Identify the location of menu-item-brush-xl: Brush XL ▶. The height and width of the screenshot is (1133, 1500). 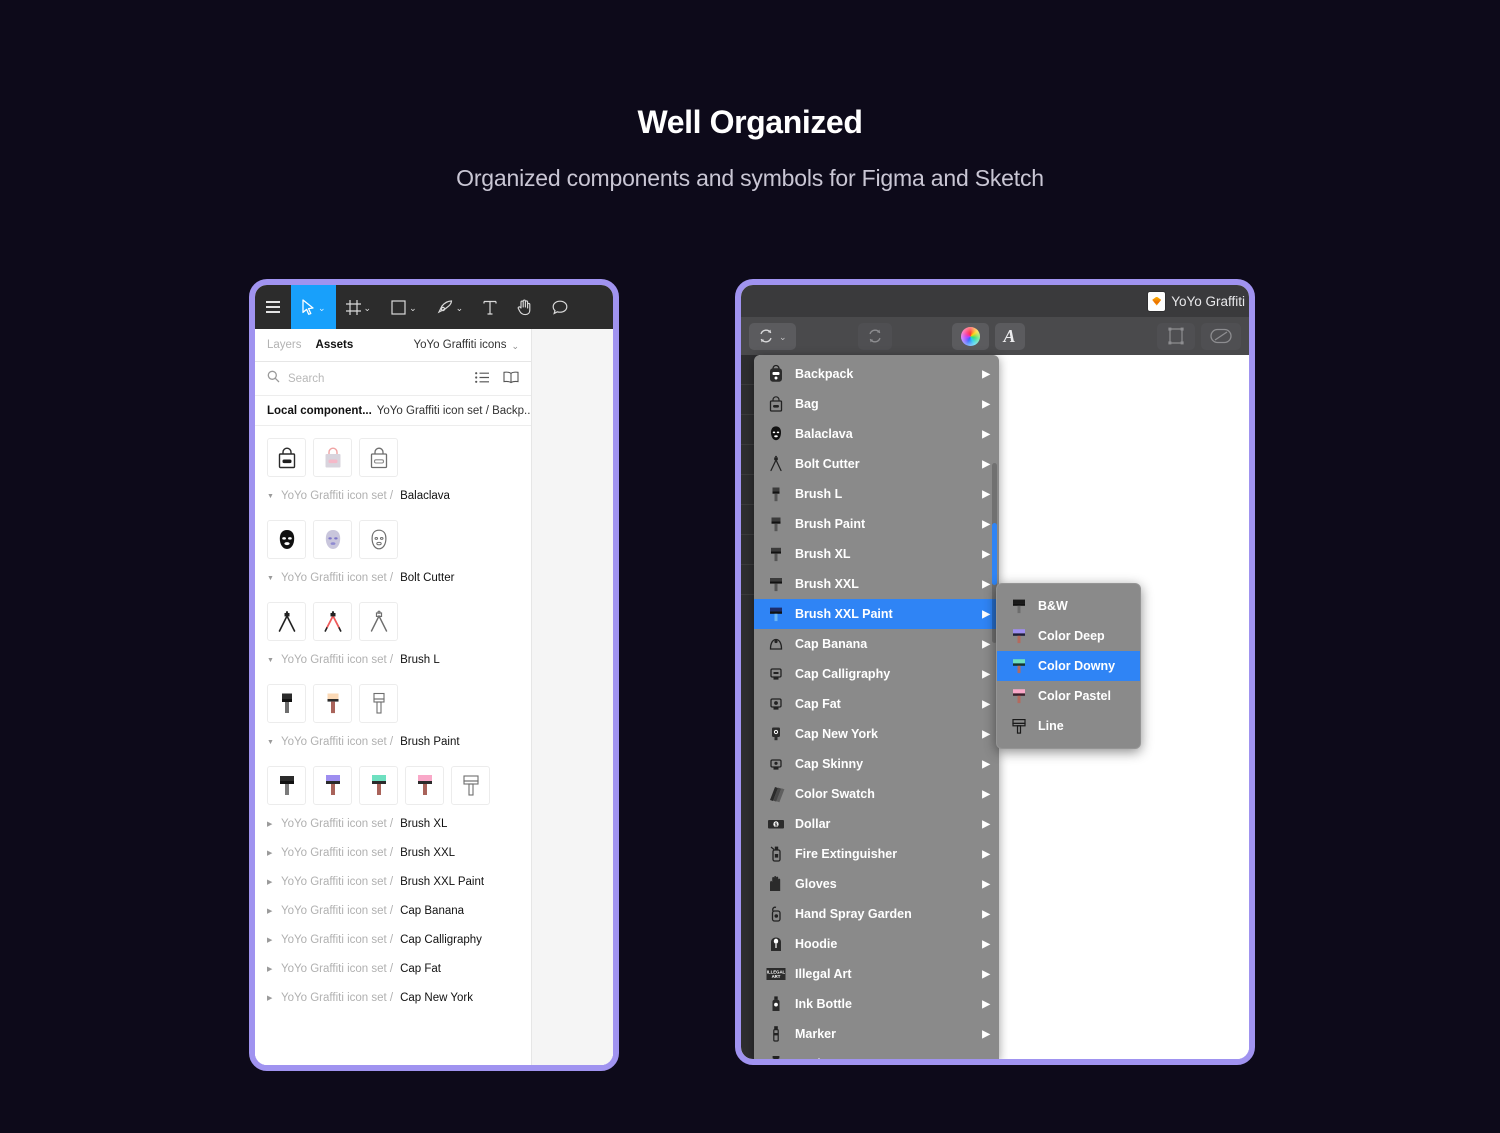
(876, 554).